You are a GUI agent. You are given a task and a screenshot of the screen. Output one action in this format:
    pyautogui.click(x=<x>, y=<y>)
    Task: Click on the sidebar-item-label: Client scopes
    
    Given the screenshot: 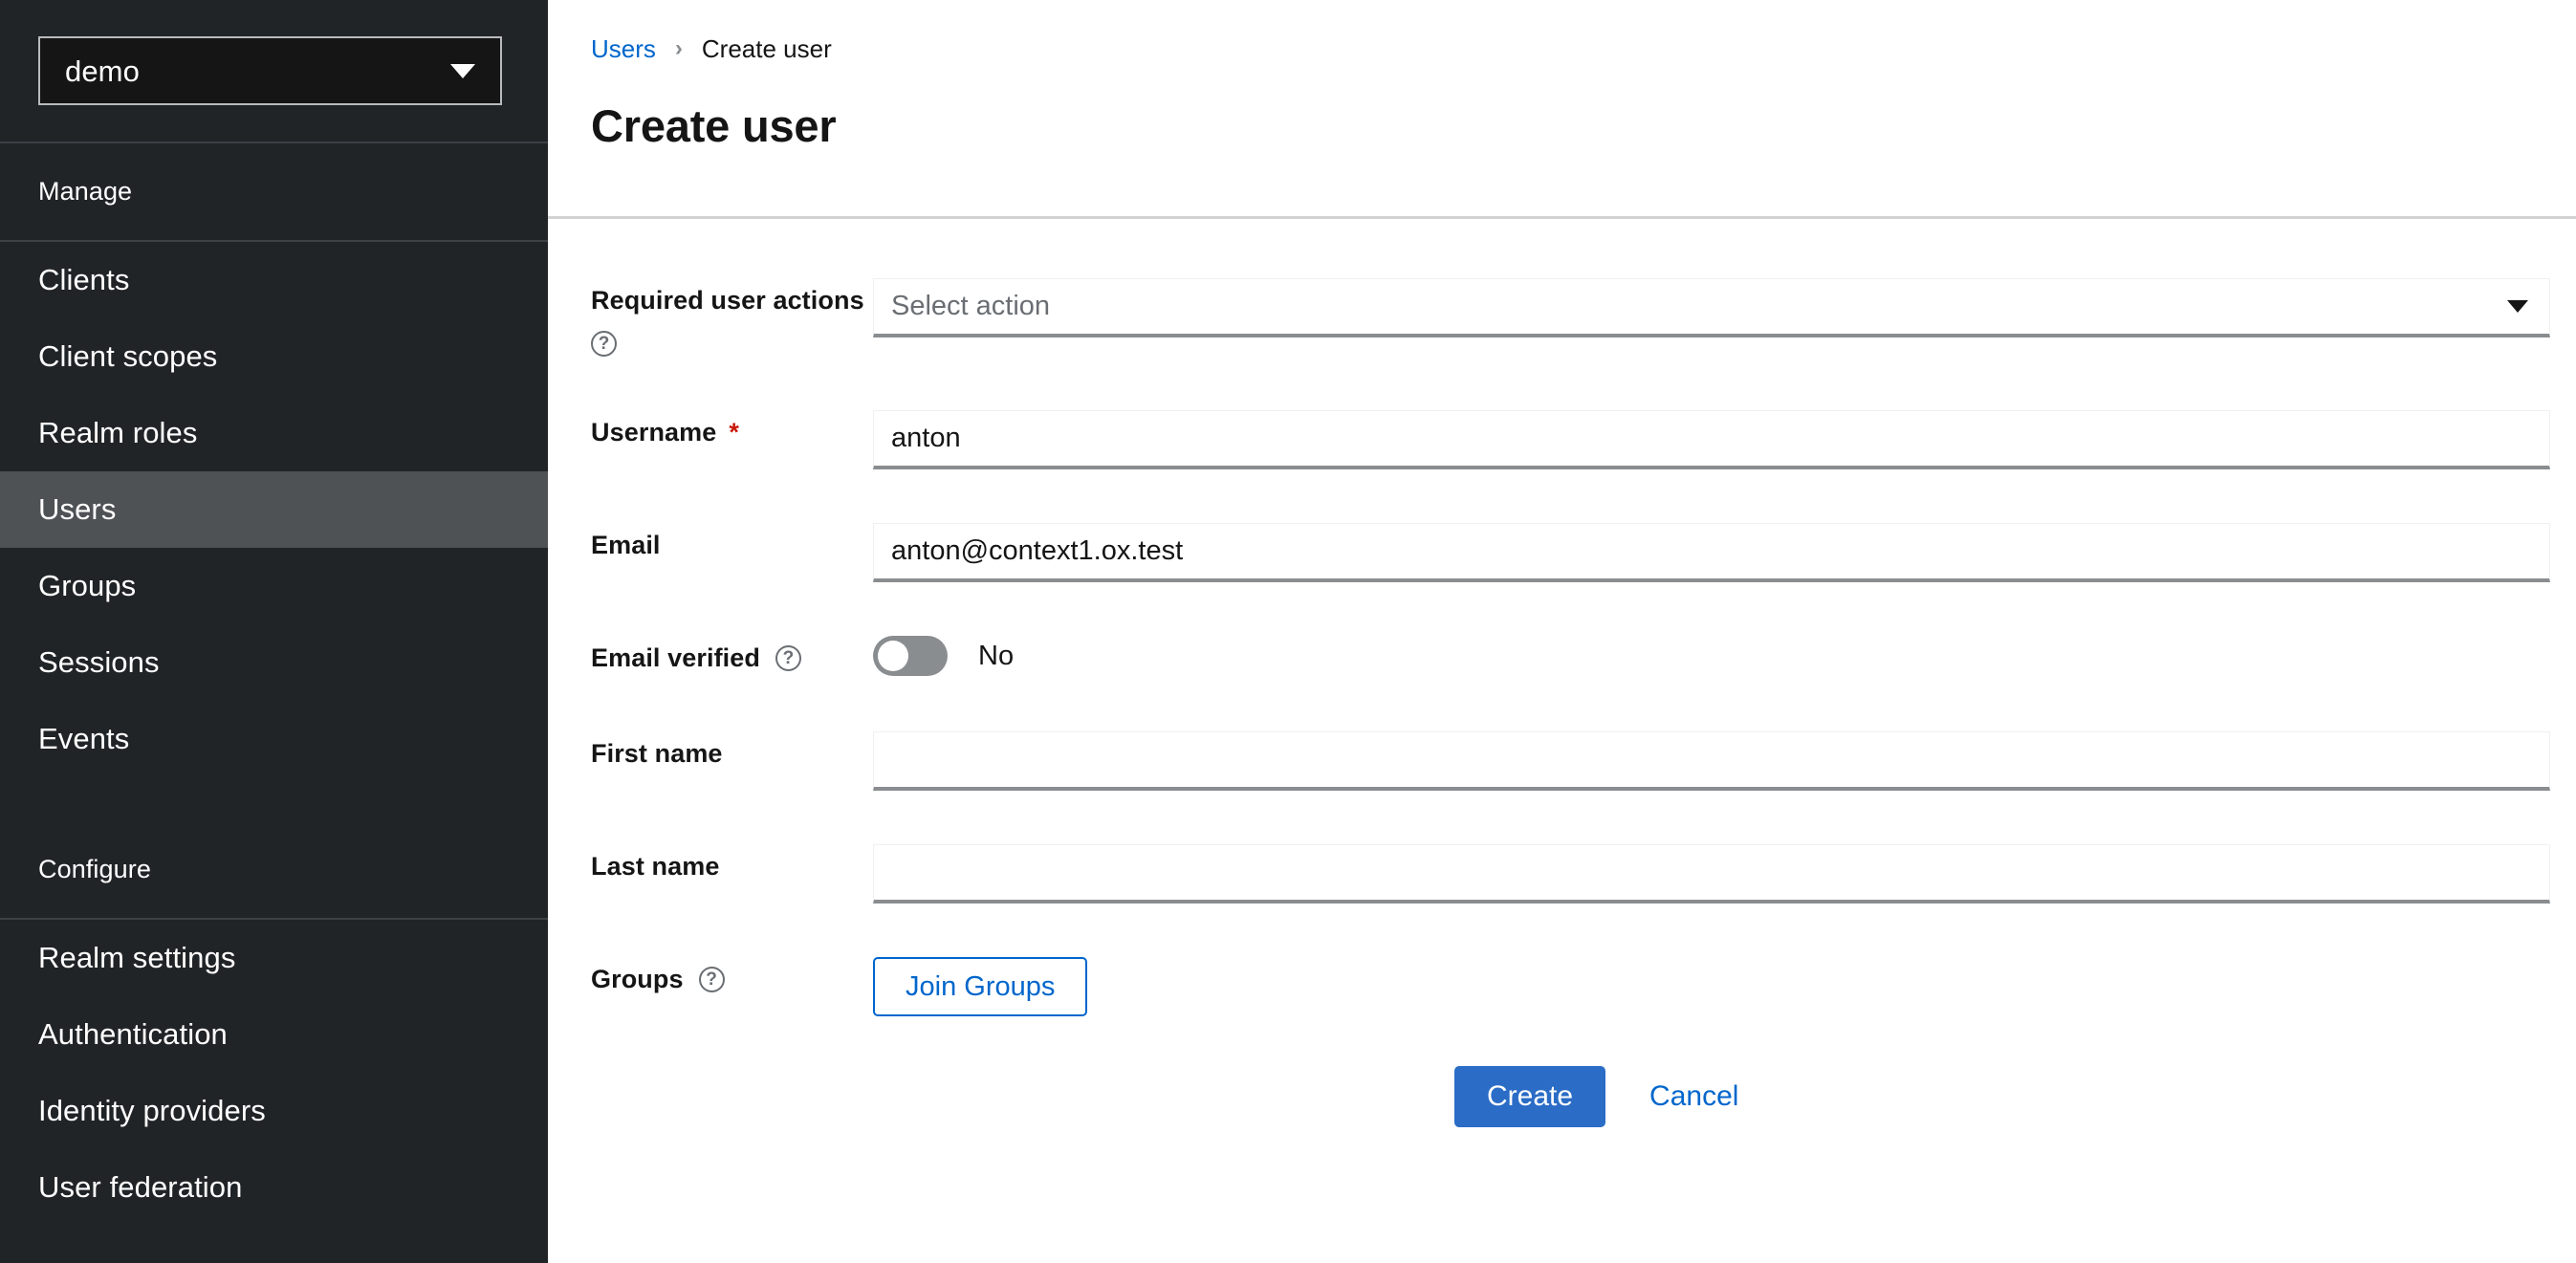 What is the action you would take?
    pyautogui.click(x=128, y=356)
    